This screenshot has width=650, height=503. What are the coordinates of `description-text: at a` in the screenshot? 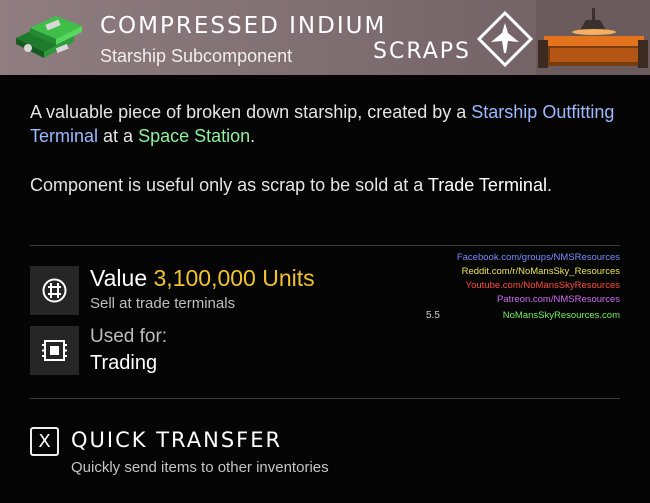 It's located at (118, 136).